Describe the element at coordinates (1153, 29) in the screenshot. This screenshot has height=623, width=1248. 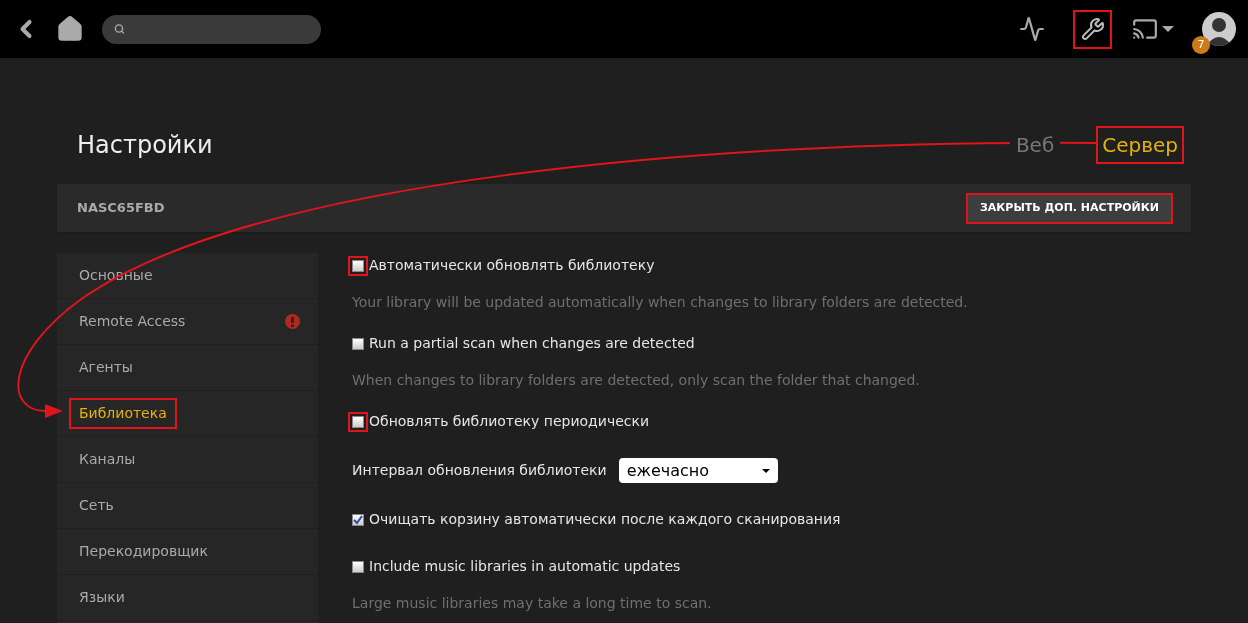
I see `cast-button` at that location.